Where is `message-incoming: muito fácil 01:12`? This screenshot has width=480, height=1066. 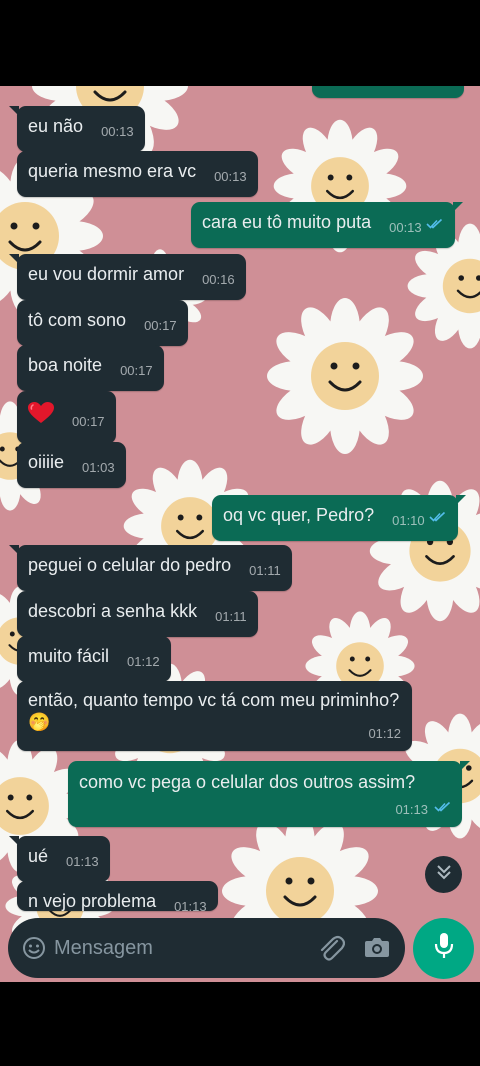 message-incoming: muito fácil 01:12 is located at coordinates (94, 659).